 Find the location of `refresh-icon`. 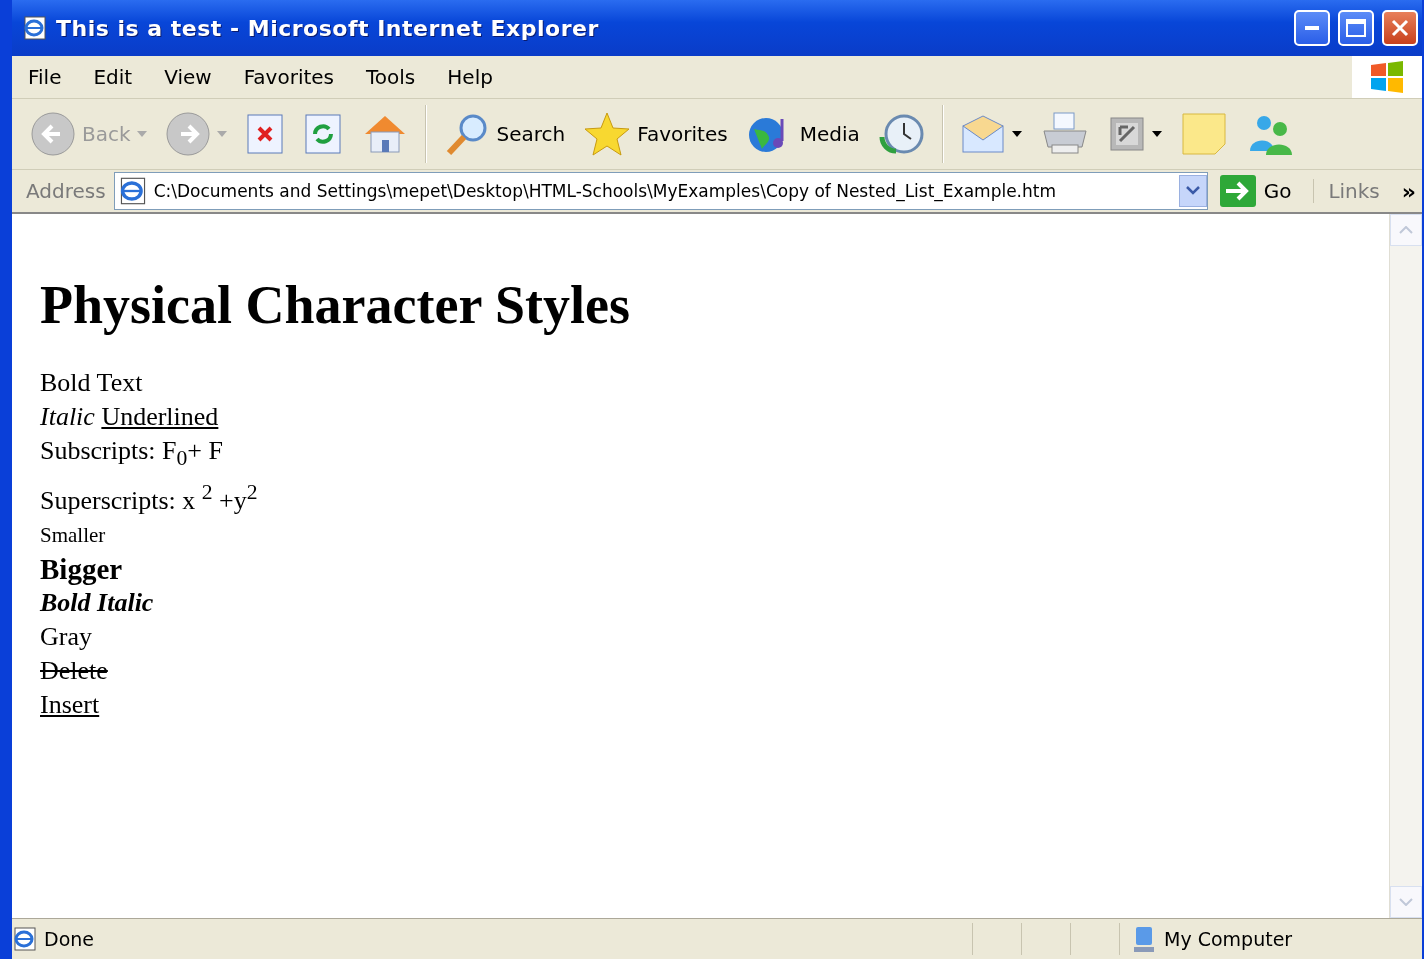

refresh-icon is located at coordinates (322, 134).